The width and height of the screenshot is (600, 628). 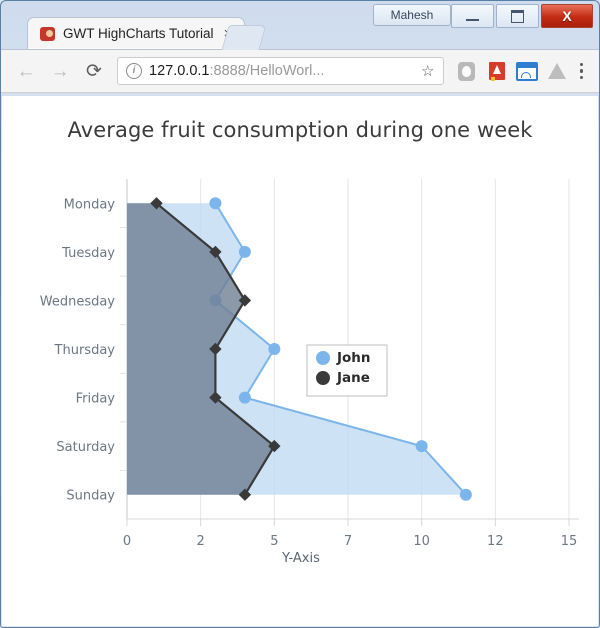 I want to click on x-tick-label: 7, so click(x=348, y=541).